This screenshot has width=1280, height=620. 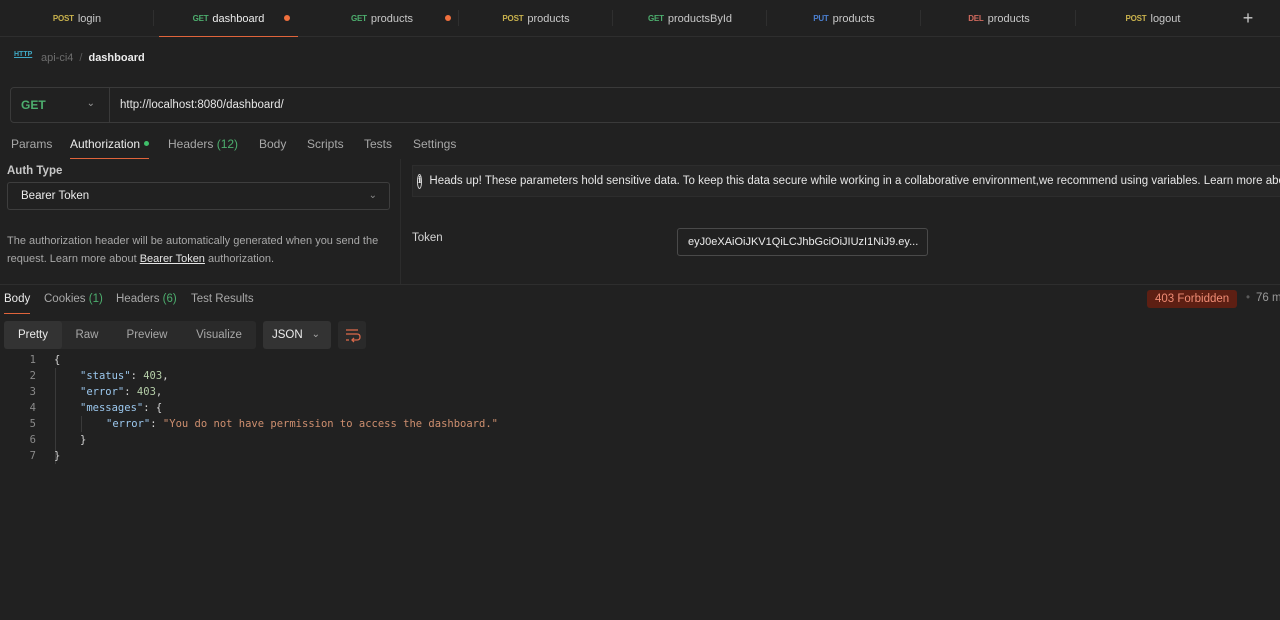 I want to click on wrap-lines-button, so click(x=352, y=335).